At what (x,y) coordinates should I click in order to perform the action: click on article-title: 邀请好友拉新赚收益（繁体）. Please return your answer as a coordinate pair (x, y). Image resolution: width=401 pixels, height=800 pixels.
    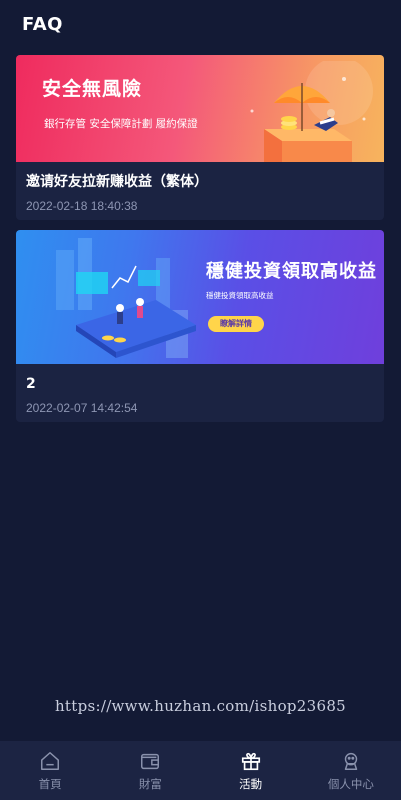
    Looking at the image, I should click on (117, 182).